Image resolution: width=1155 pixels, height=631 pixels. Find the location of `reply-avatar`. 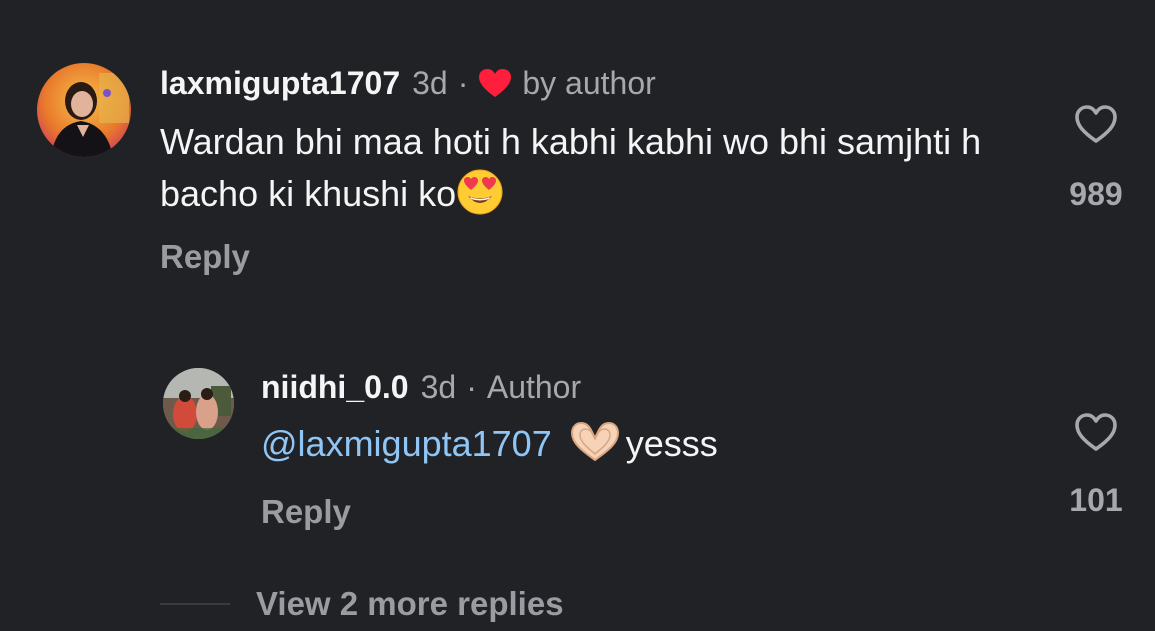

reply-avatar is located at coordinates (198, 403).